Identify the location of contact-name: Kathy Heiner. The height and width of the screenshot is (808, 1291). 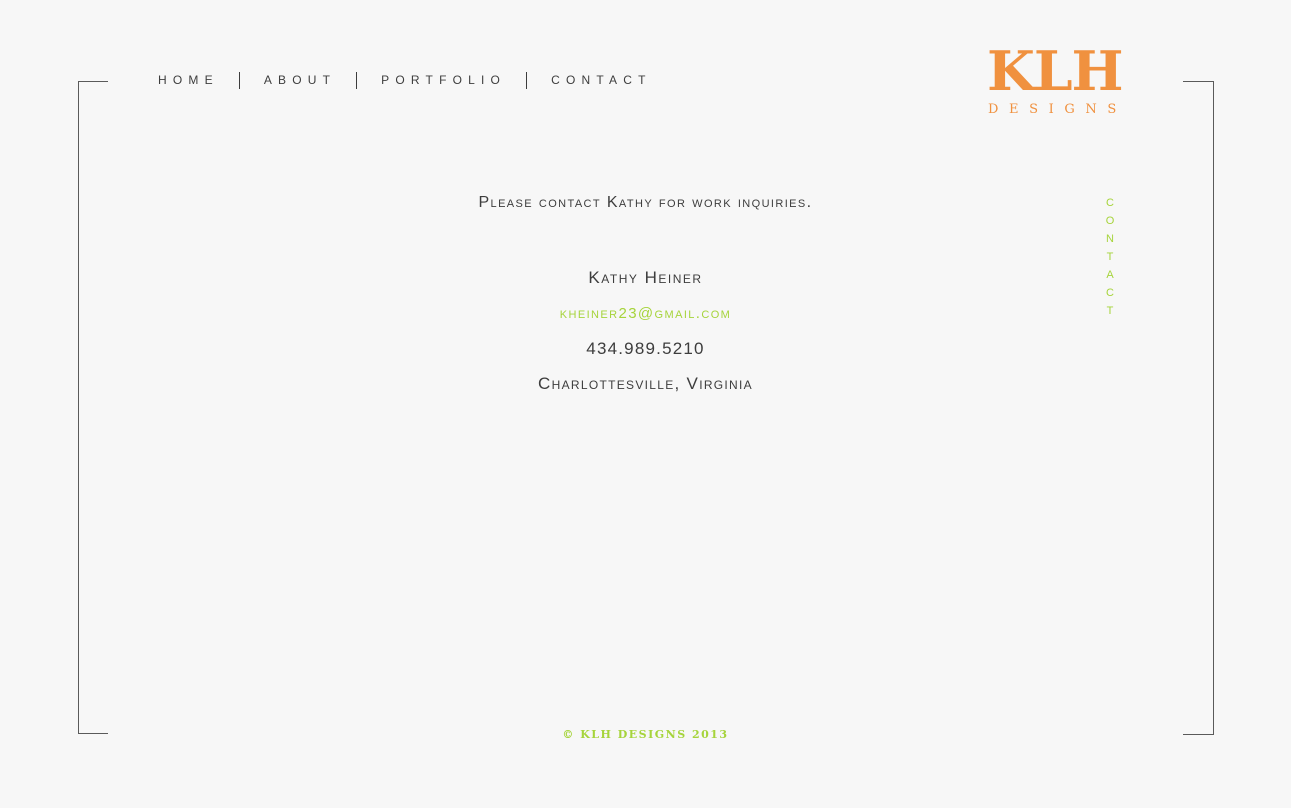
(645, 277).